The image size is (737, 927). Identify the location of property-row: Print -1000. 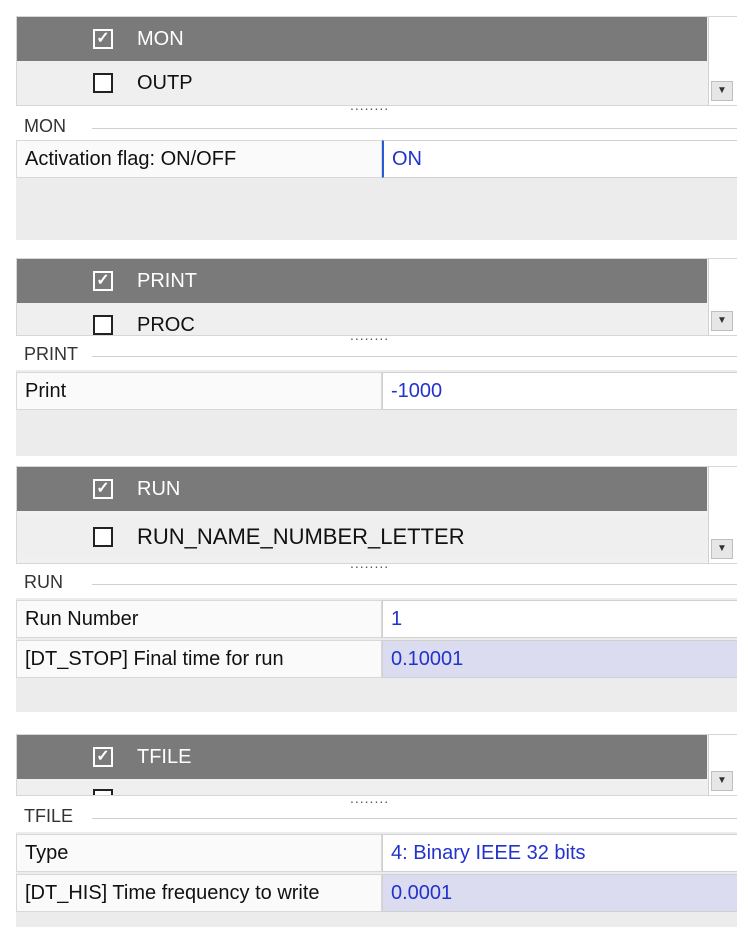
(376, 391).